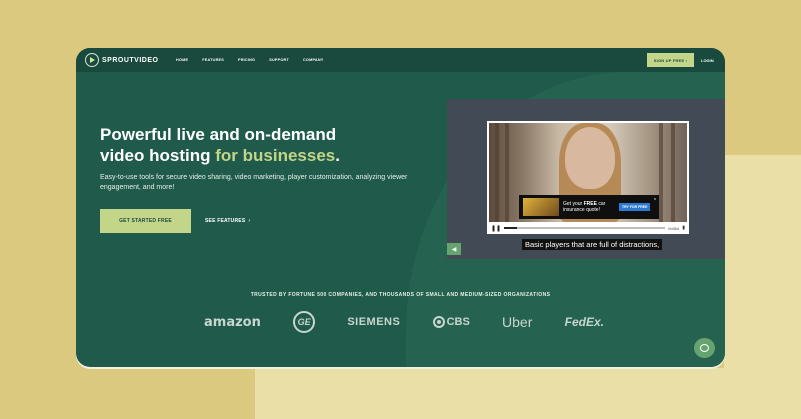  I want to click on nav-link-pricing: PRICING, so click(246, 60).